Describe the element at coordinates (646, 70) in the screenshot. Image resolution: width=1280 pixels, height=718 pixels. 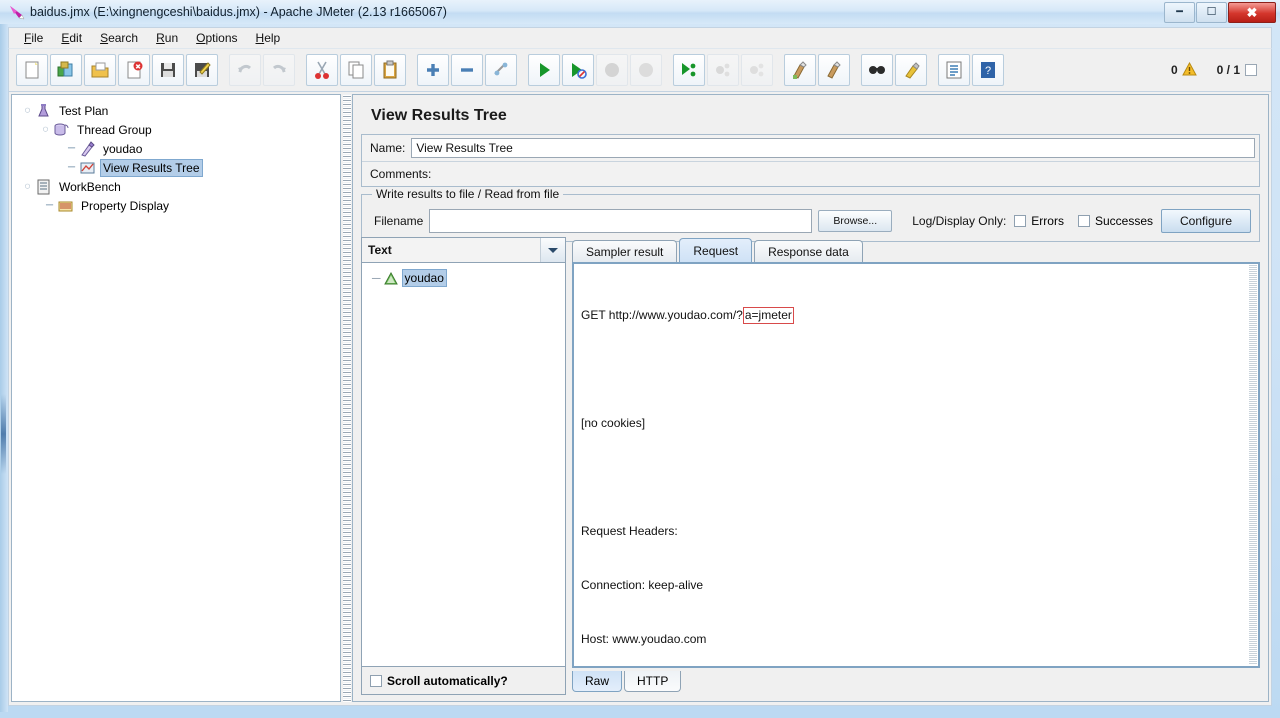
I see `shutdown-icon` at that location.